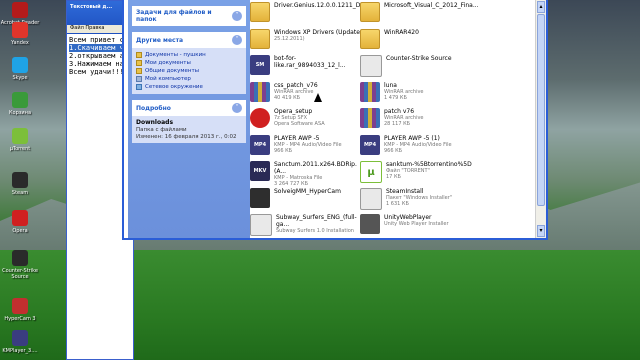  Describe the element at coordinates (405, 191) in the screenshot. I see `file-name: SteamInstall` at that location.